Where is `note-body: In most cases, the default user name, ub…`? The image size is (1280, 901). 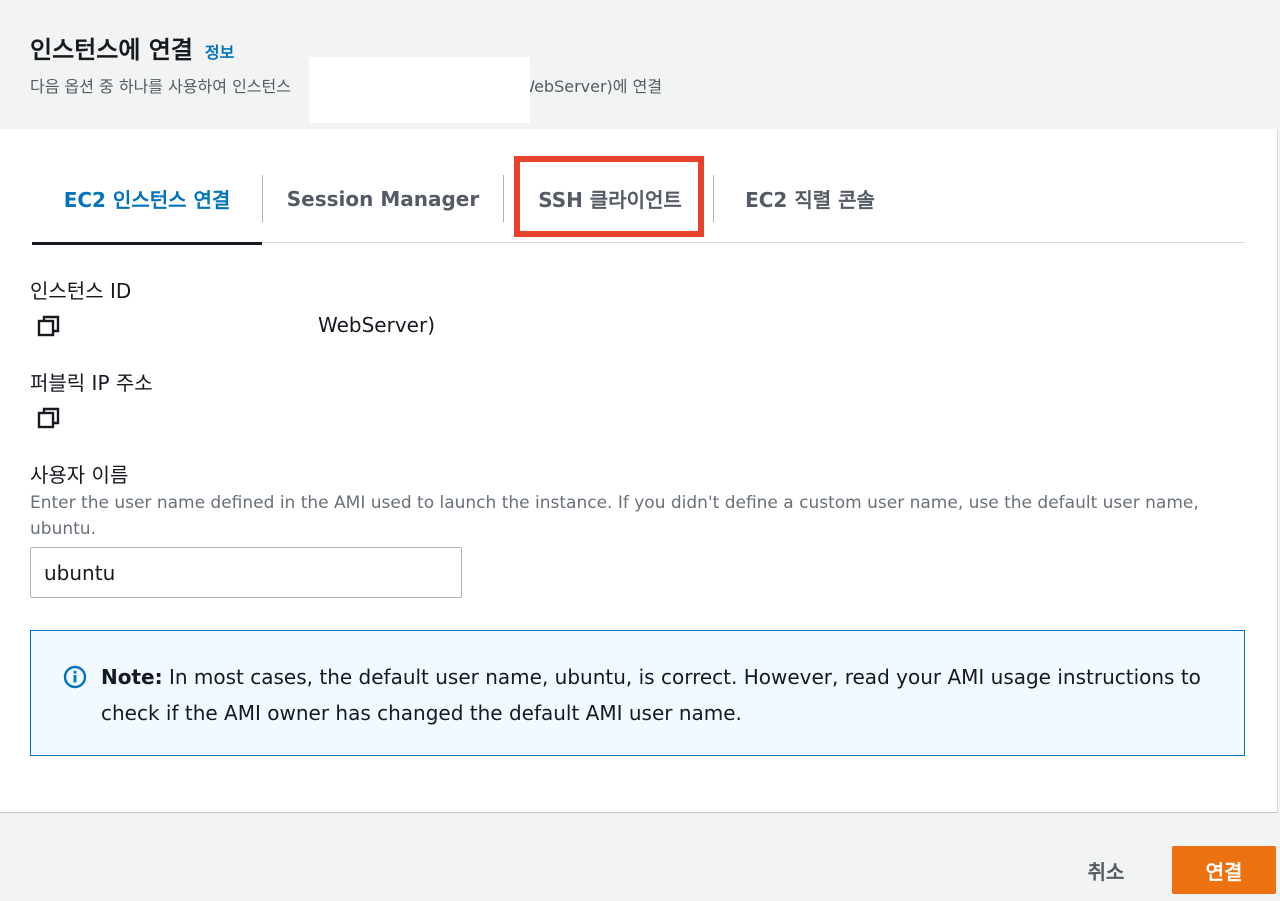
note-body: In most cases, the default user name, ub… is located at coordinates (651, 695).